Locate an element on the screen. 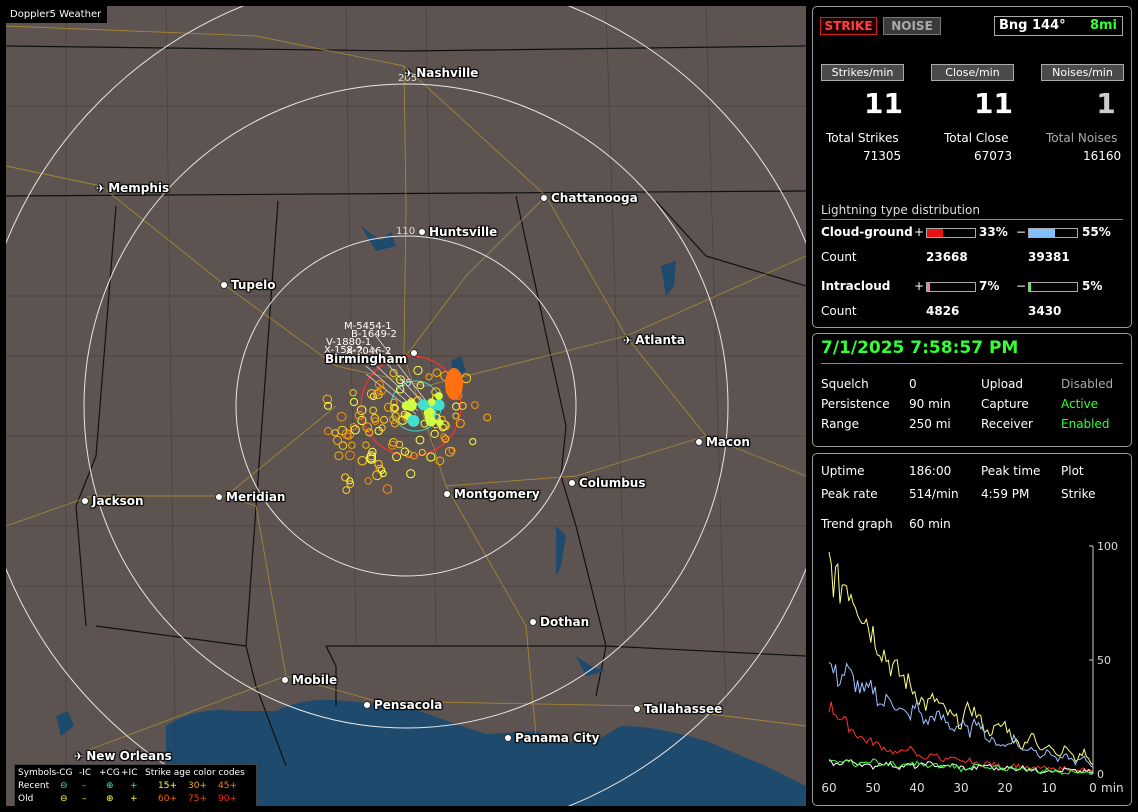 This screenshot has height=812, width=1138. x-tick-label: 50 is located at coordinates (872, 788).